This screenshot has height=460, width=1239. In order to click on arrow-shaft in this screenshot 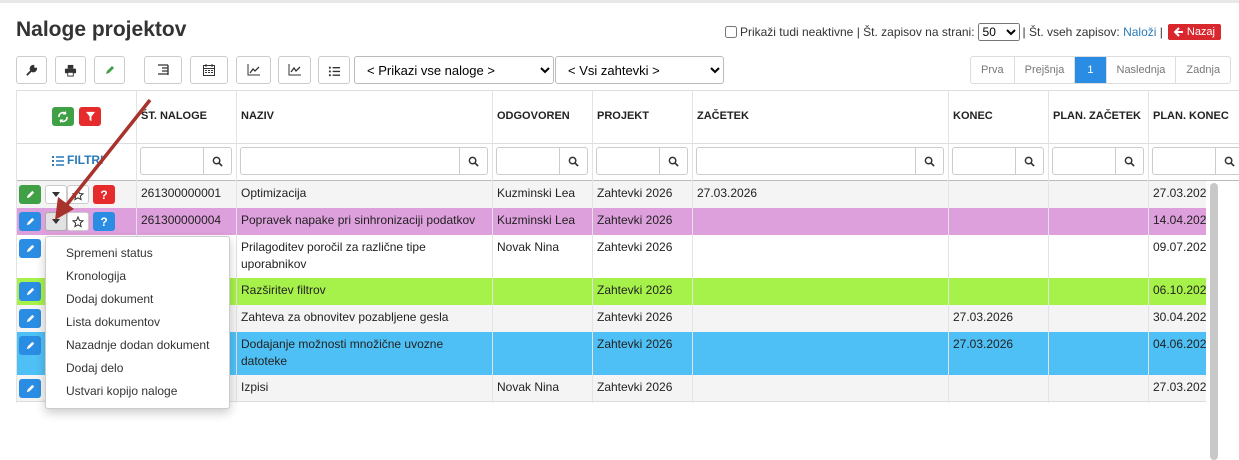, I will do `click(107, 153)`.